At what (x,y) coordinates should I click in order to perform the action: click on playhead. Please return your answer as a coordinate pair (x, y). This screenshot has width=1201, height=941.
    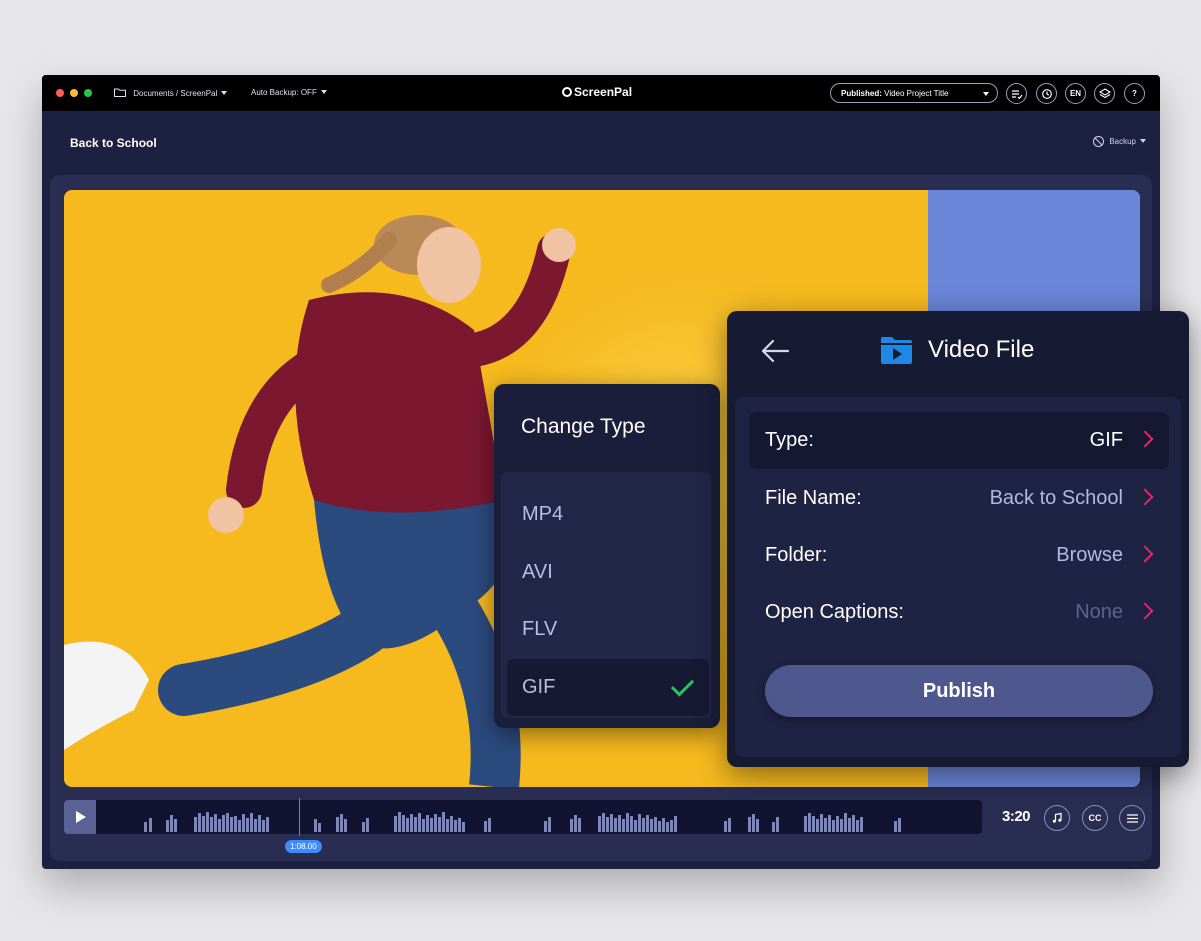
    Looking at the image, I should click on (299, 817).